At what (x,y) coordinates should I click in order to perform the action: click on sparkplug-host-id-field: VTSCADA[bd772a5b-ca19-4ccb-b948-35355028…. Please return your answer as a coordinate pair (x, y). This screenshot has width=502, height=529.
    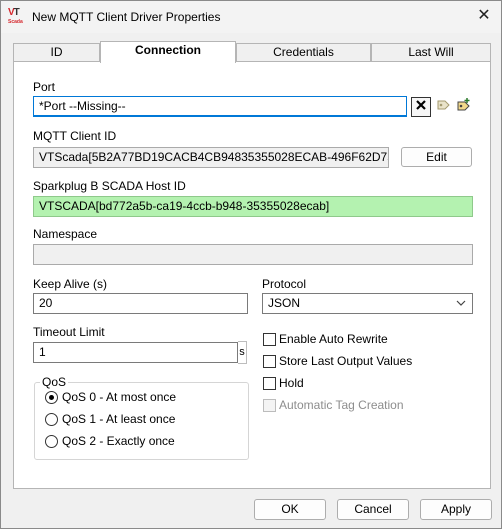
    Looking at the image, I should click on (253, 206).